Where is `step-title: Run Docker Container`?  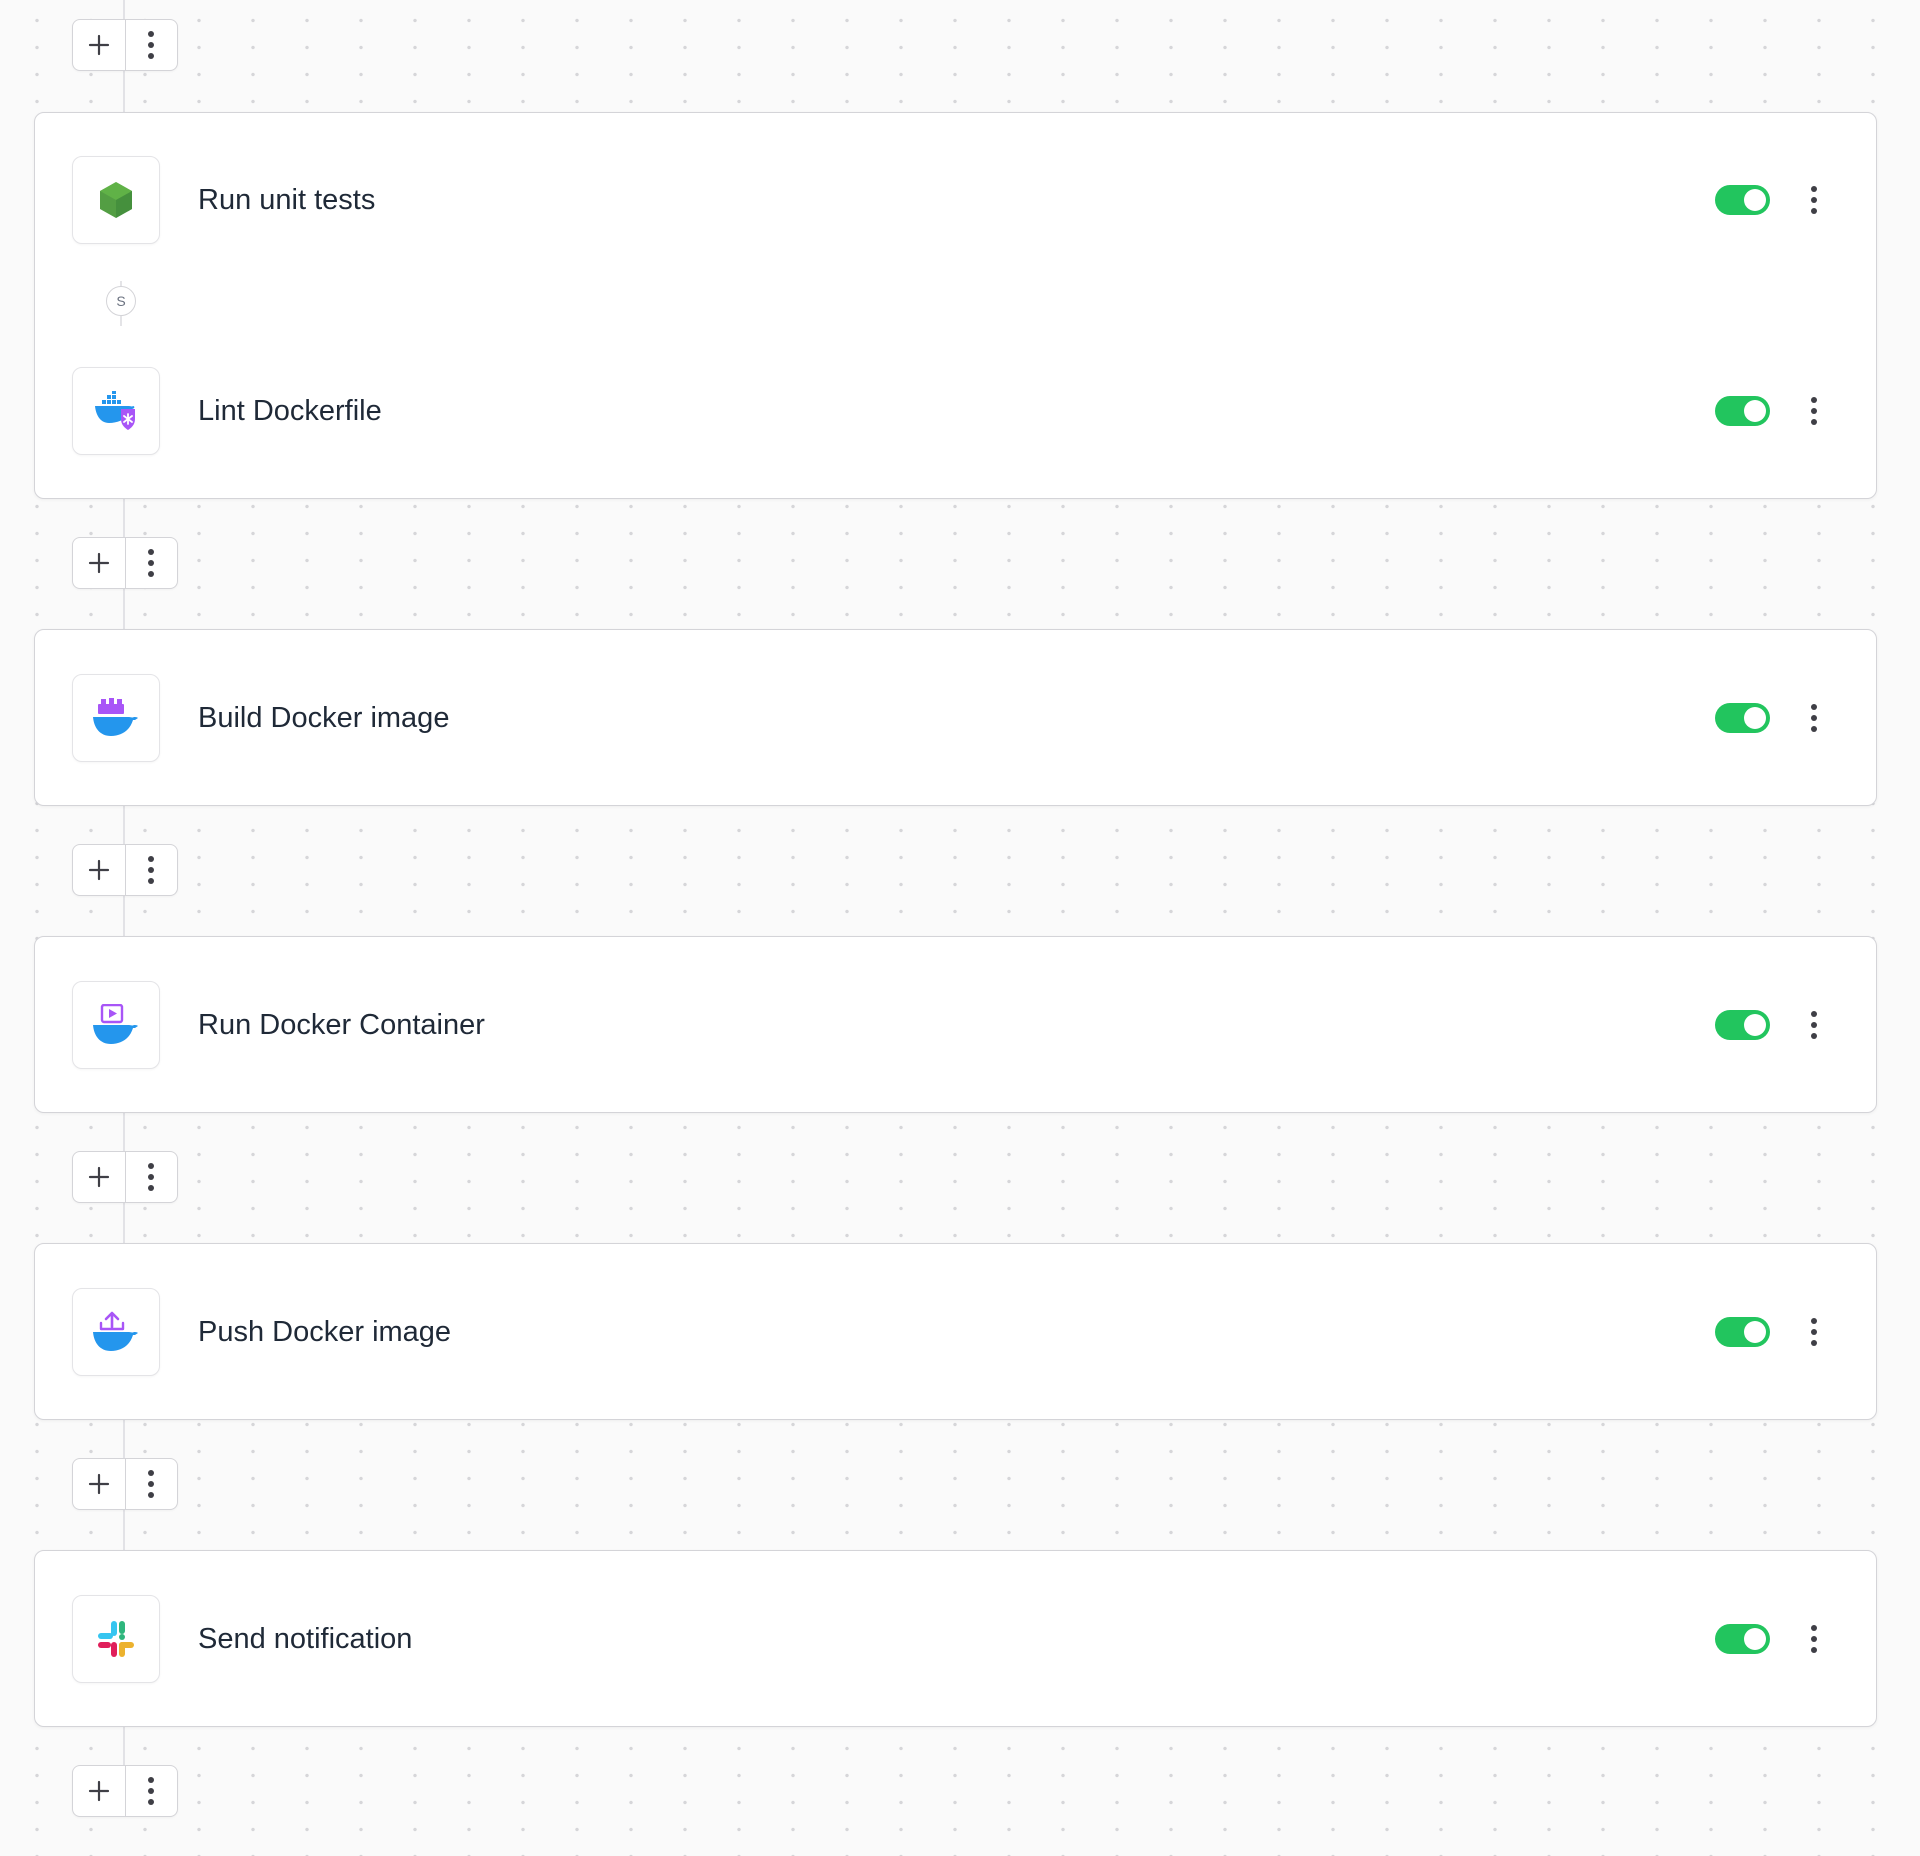
step-title: Run Docker Container is located at coordinates (341, 1025).